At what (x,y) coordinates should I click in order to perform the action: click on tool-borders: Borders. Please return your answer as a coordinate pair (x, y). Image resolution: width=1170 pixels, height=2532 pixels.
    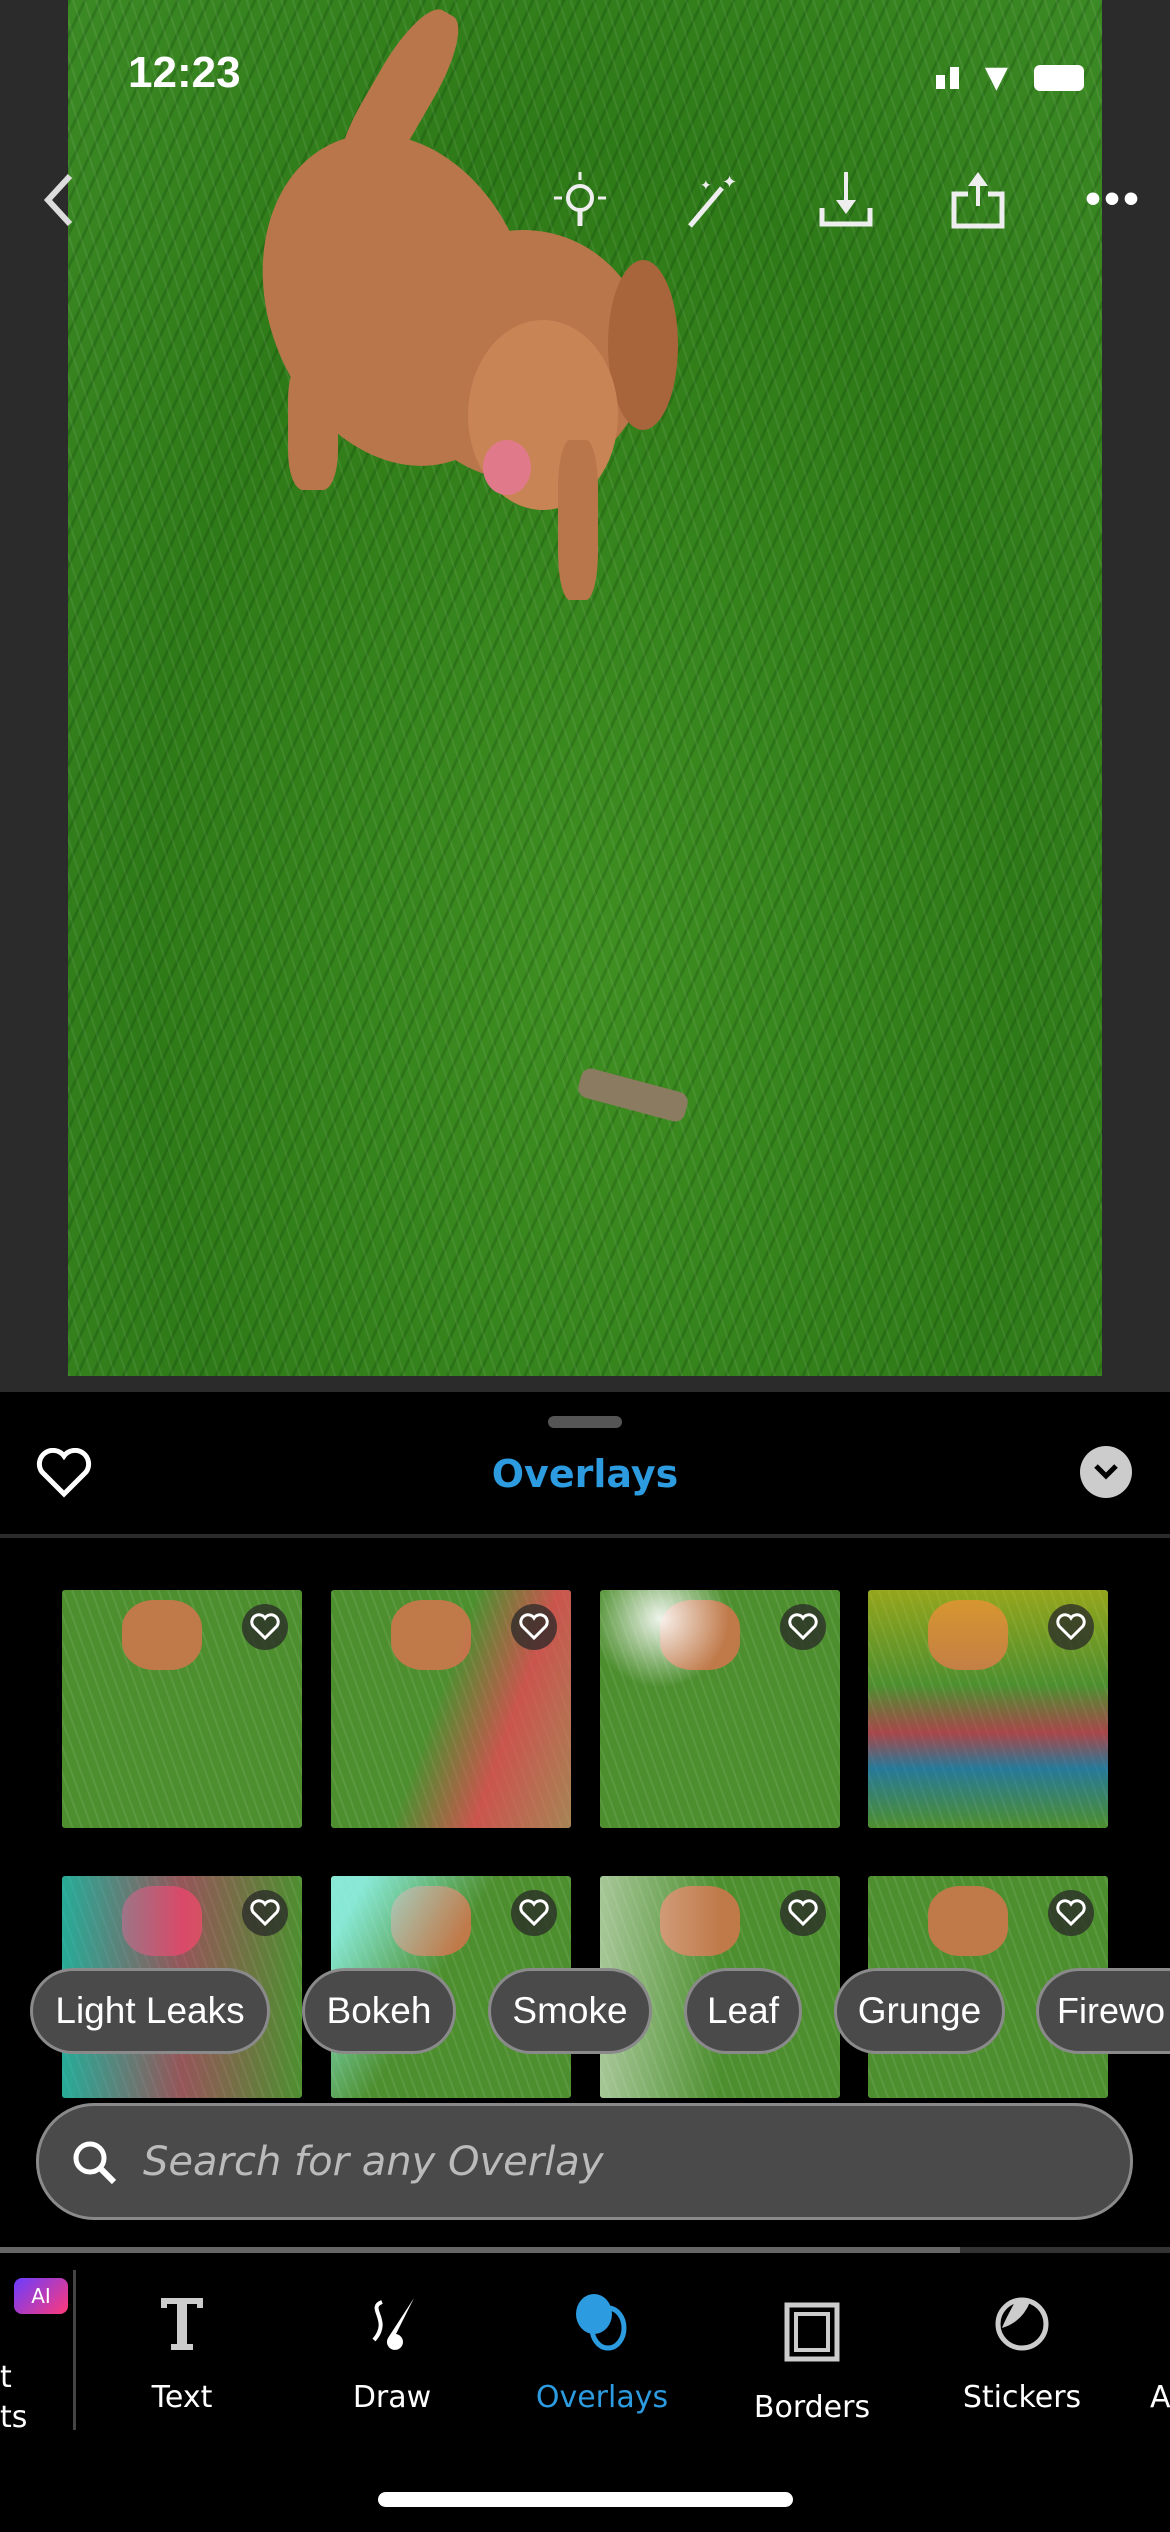
    Looking at the image, I should click on (812, 2358).